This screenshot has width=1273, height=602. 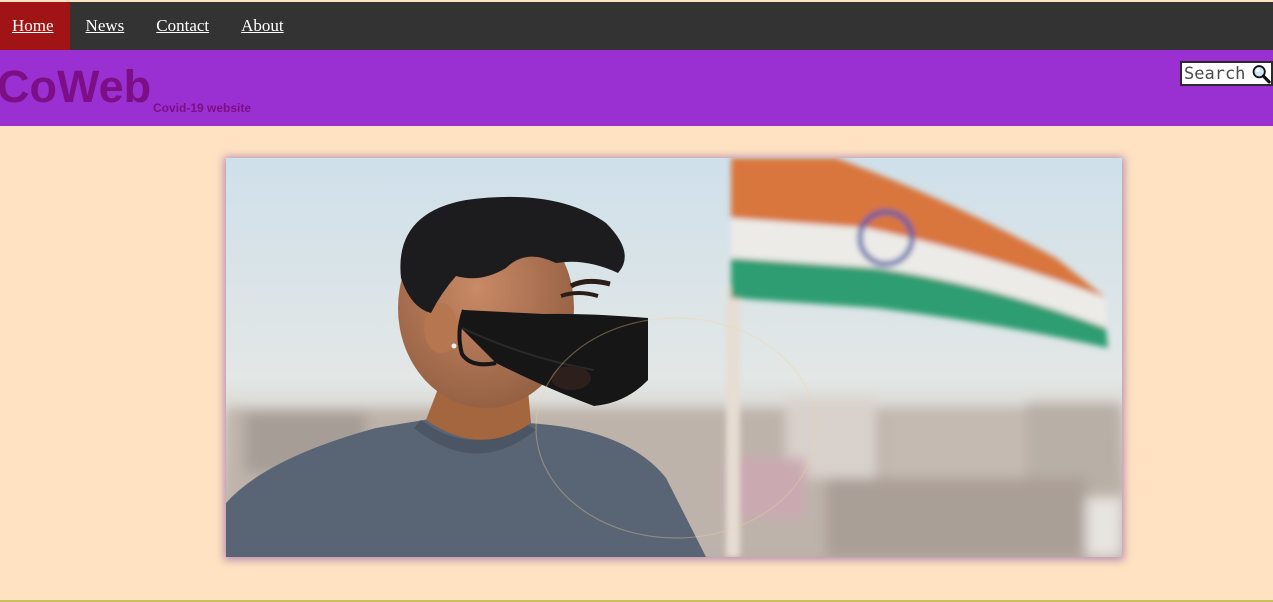 I want to click on nav-contact-link: Contact, so click(x=182, y=26).